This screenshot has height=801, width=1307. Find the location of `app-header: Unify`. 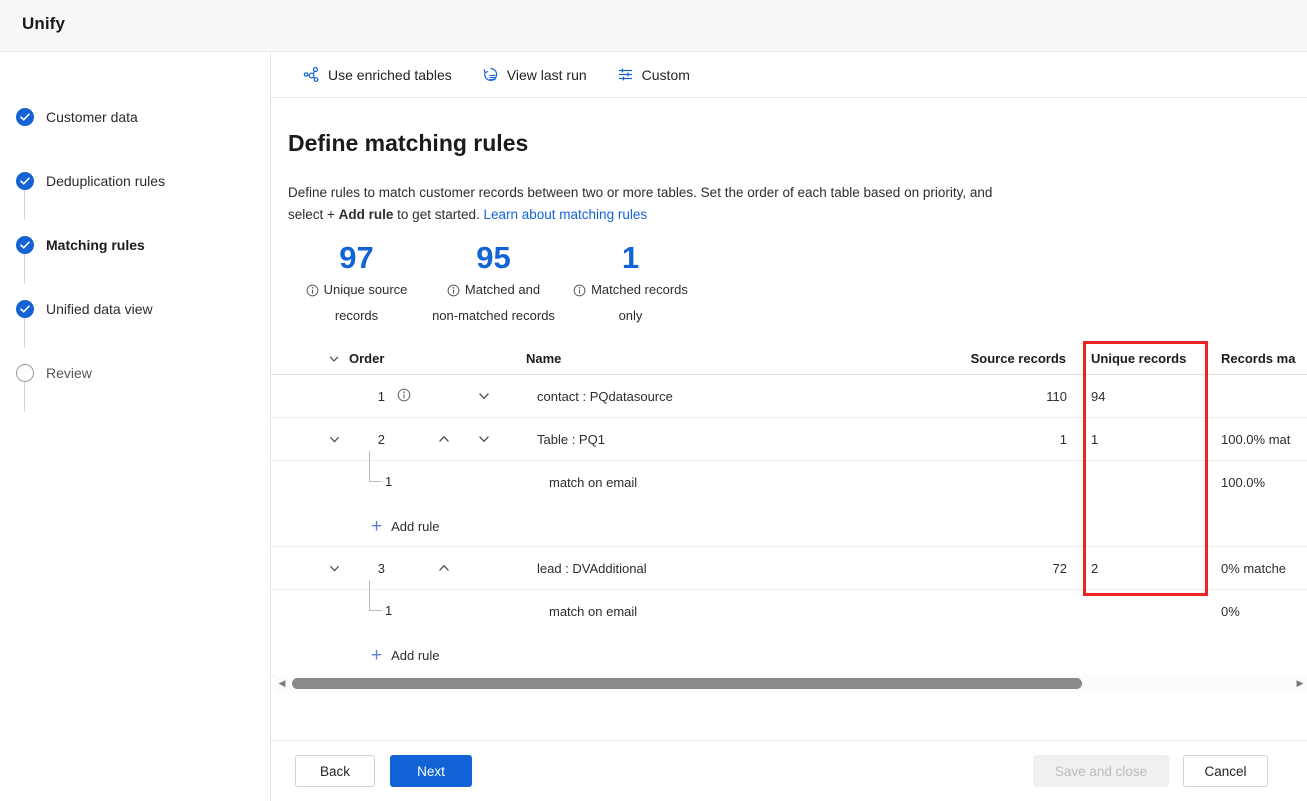

app-header: Unify is located at coordinates (653, 26).